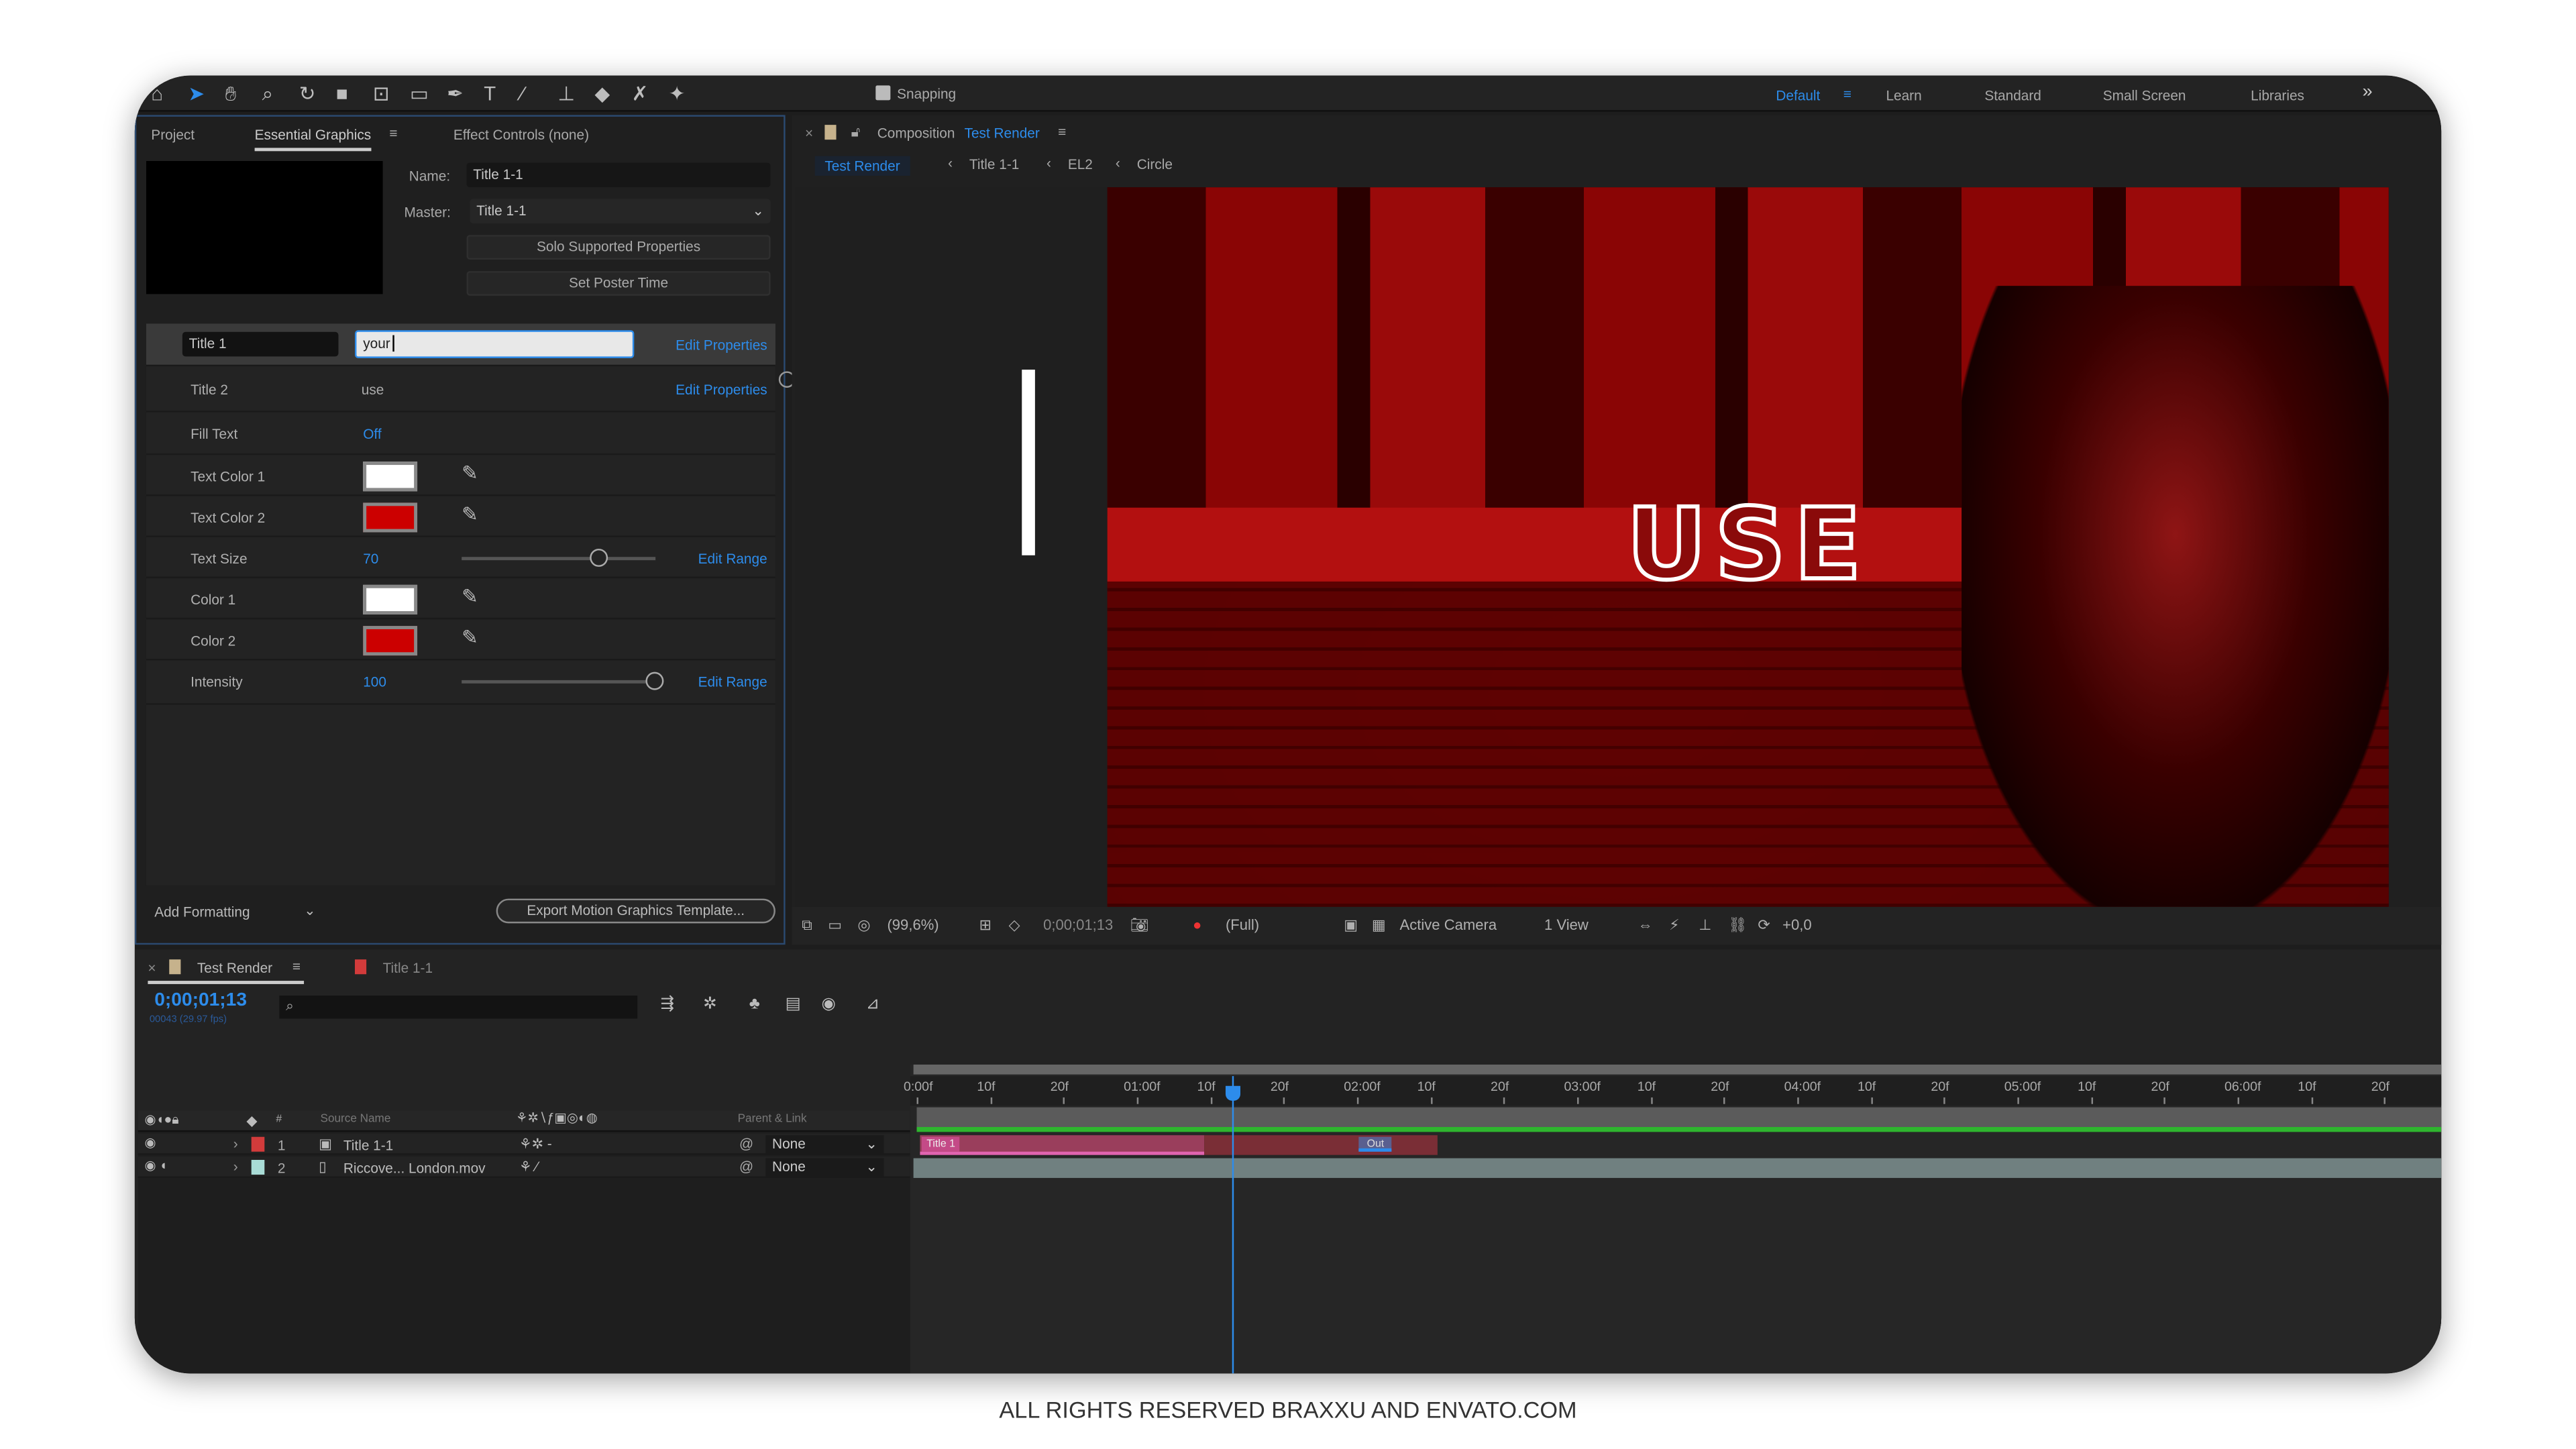 The width and height of the screenshot is (2576, 1449). I want to click on set-poster-time-button: Set Poster Time, so click(618, 283).